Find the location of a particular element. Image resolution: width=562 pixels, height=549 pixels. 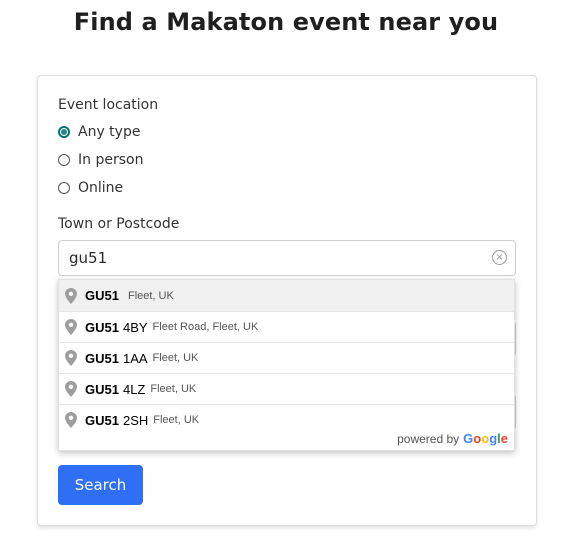

radio-label-online: Online is located at coordinates (101, 188).